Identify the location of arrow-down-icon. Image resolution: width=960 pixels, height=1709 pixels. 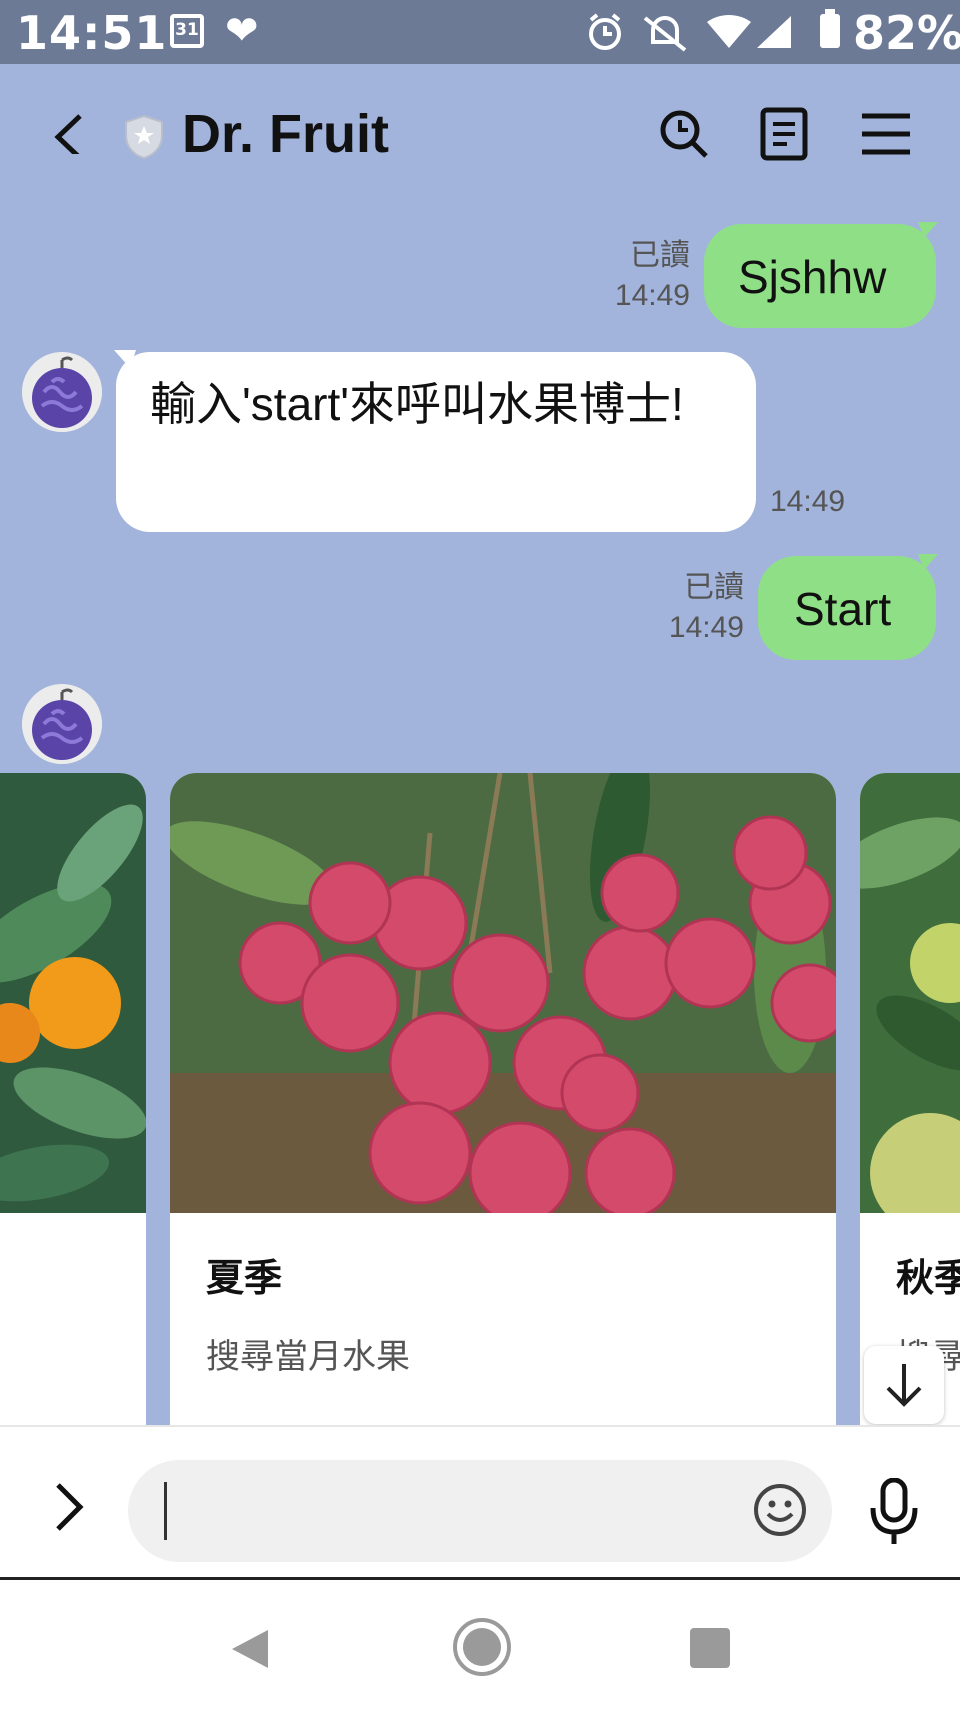
(904, 1385).